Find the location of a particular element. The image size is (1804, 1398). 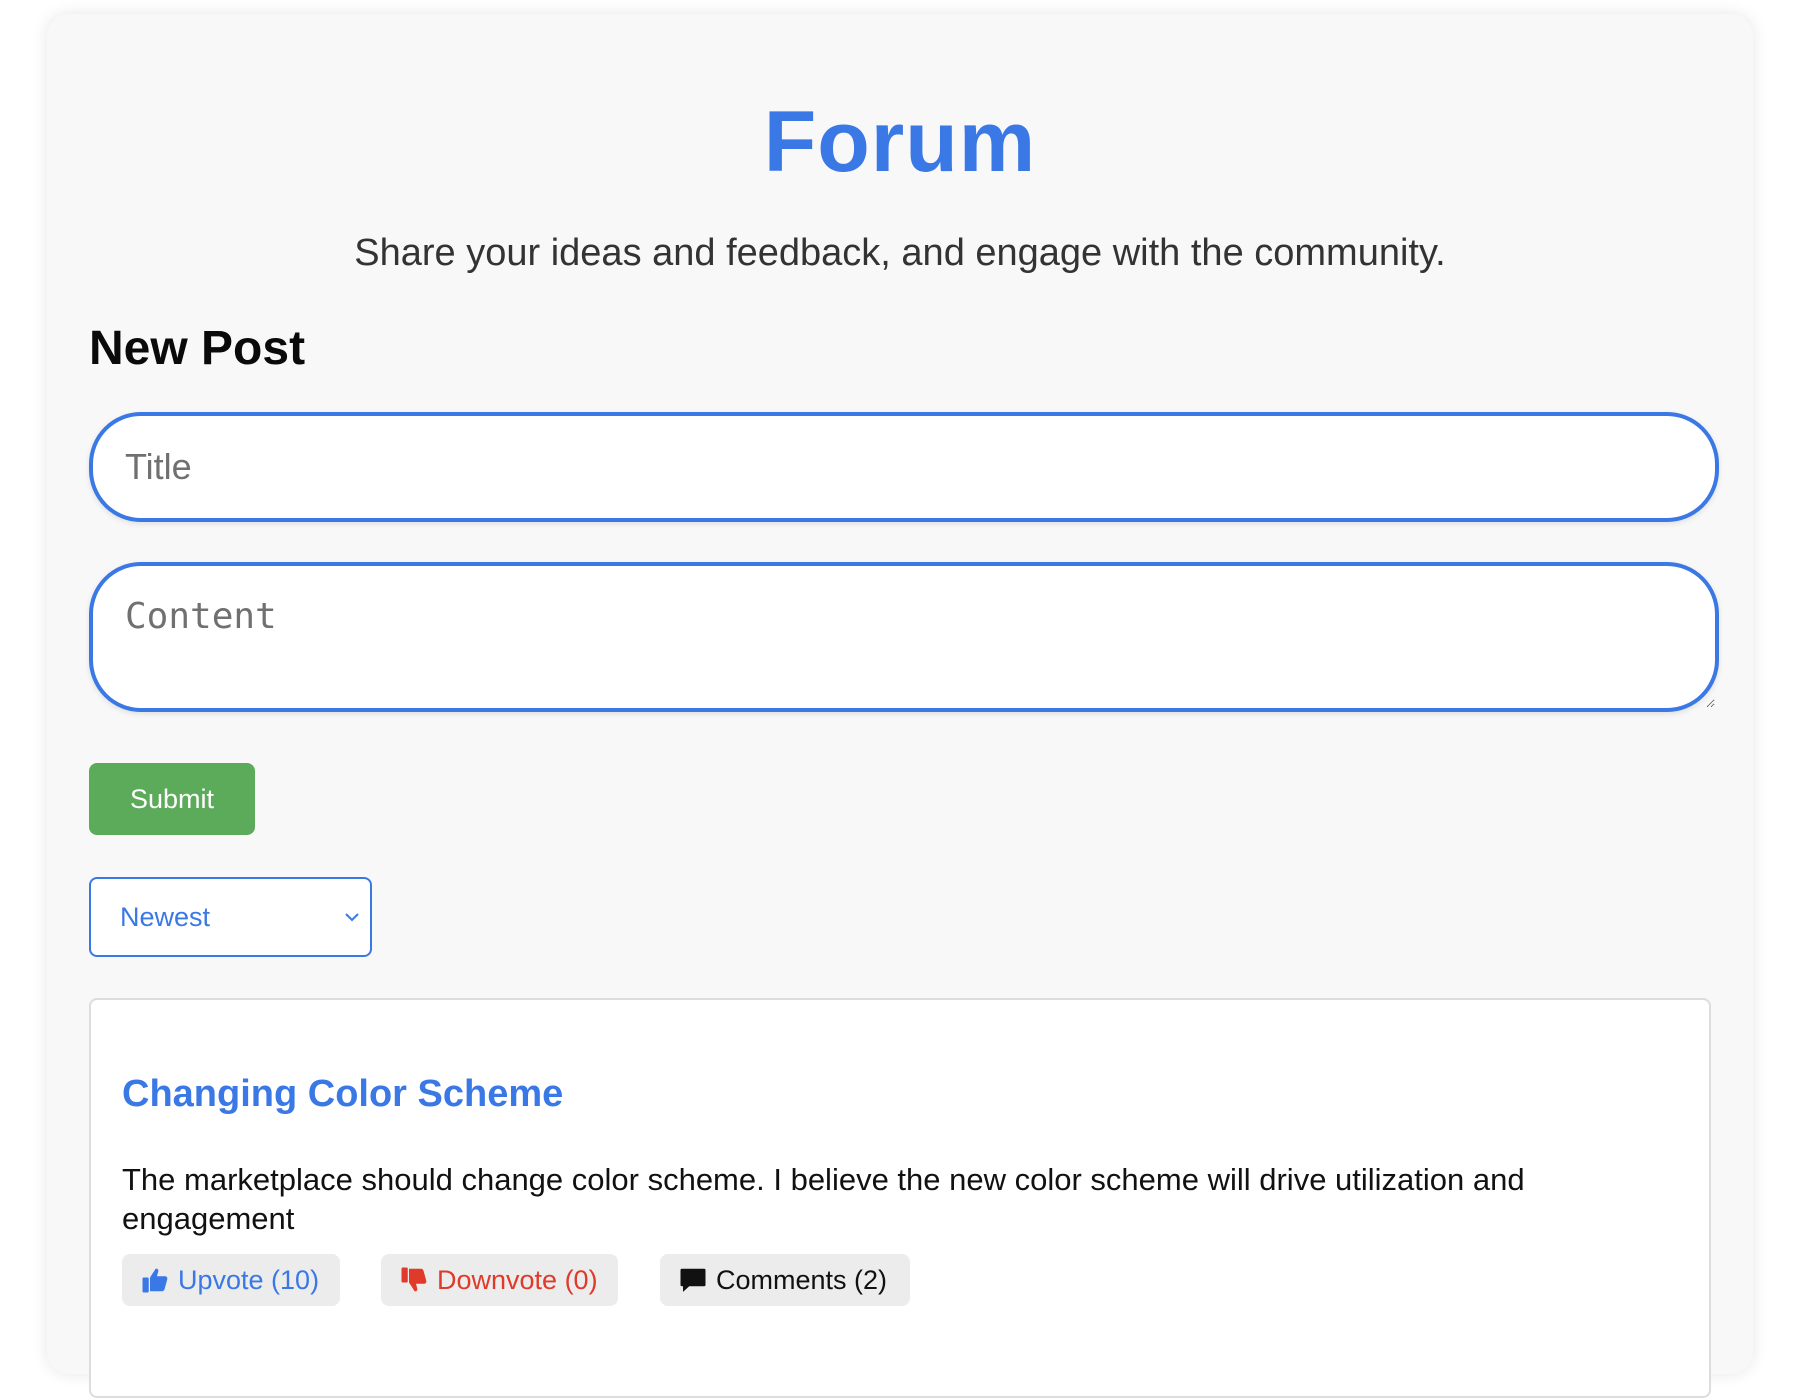

upvote-label: Upvote (10) is located at coordinates (249, 1279).